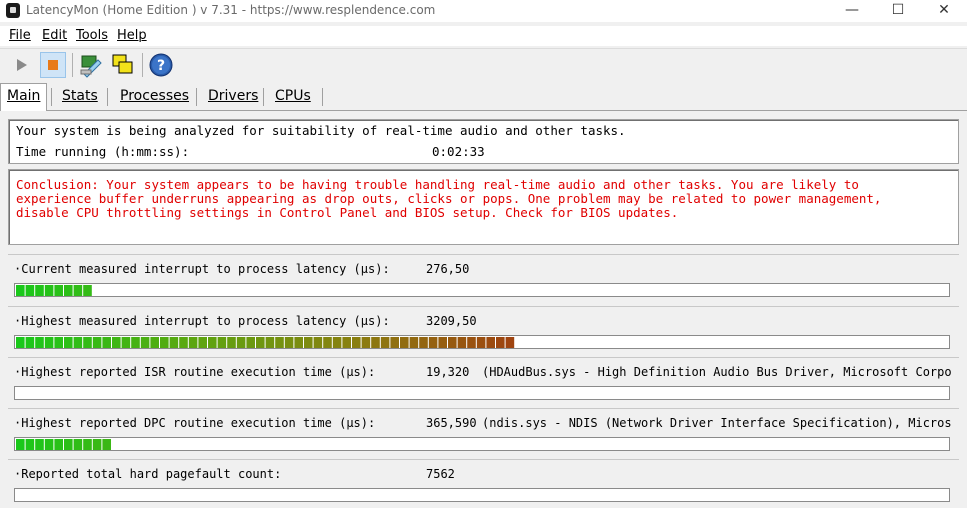 This screenshot has height=508, width=967. Describe the element at coordinates (233, 96) in the screenshot. I see `tab-drivers: Drivers` at that location.